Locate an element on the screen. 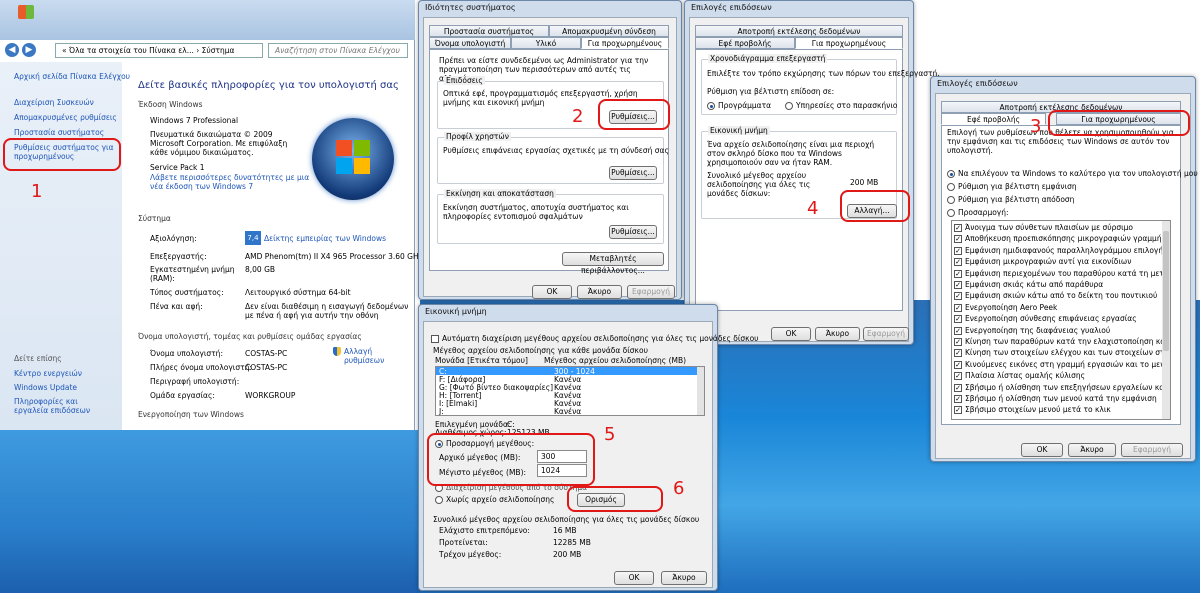  wei-badge: 7,4 is located at coordinates (253, 238).